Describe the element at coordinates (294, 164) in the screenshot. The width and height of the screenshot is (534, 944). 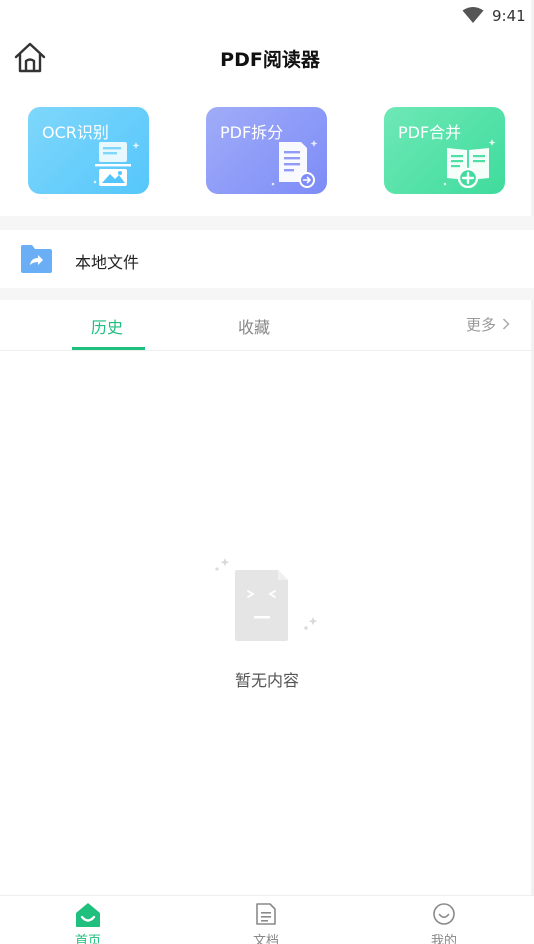
I see `pdf-split-icon` at that location.